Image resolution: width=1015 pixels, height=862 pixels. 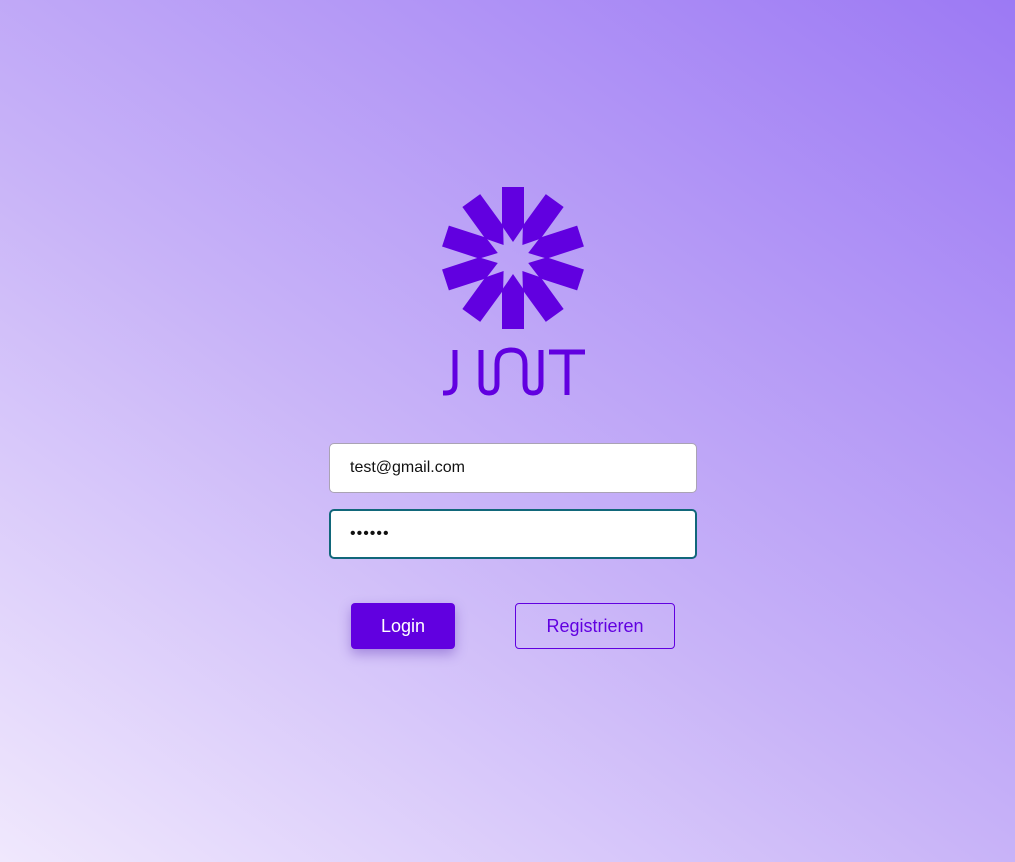 I want to click on login-button: Login, so click(x=403, y=626).